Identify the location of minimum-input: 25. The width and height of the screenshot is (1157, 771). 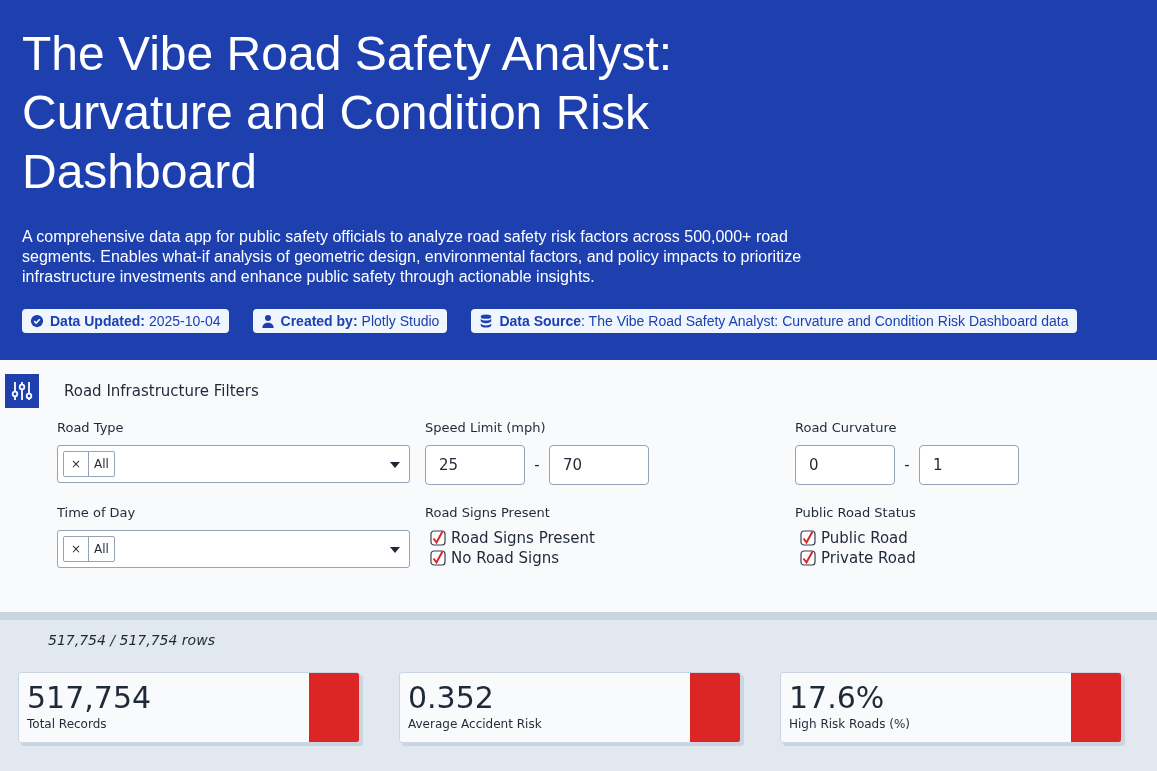
(475, 465).